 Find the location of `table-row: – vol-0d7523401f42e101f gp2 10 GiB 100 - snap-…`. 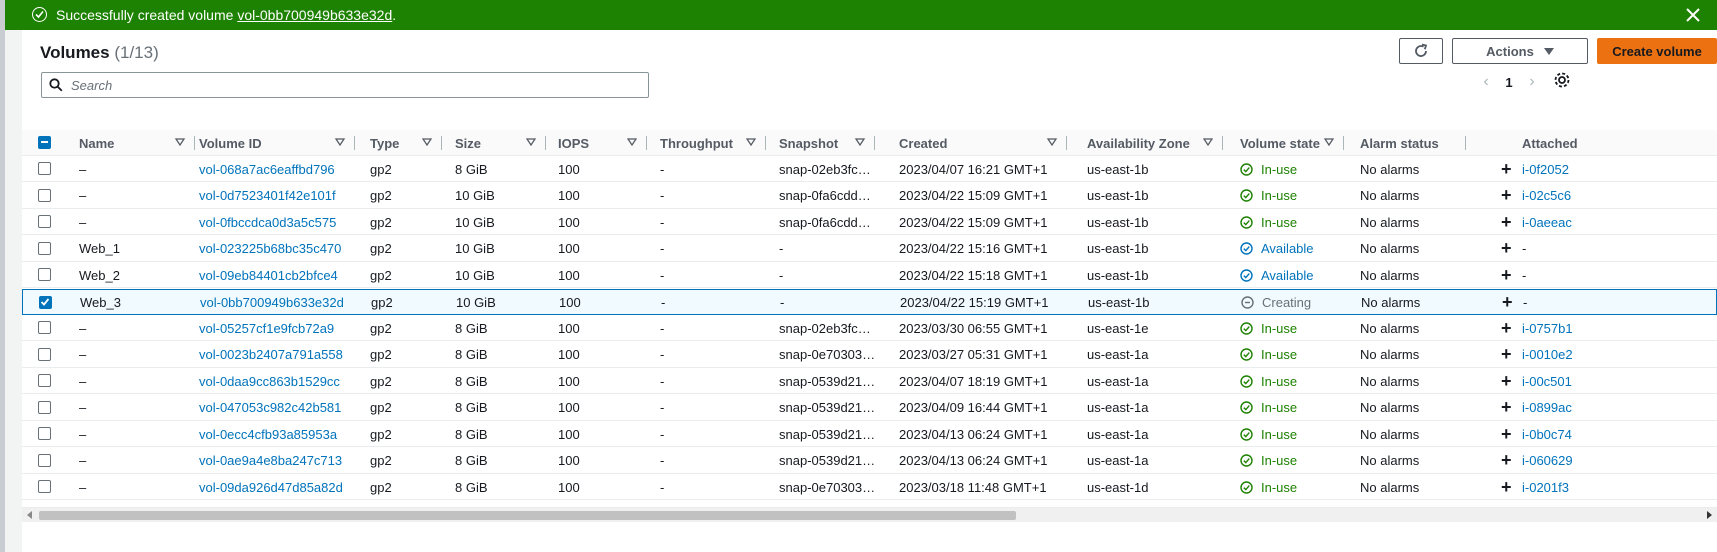

table-row: – vol-0d7523401f42e101f gp2 10 GiB 100 - snap-… is located at coordinates (869, 196).